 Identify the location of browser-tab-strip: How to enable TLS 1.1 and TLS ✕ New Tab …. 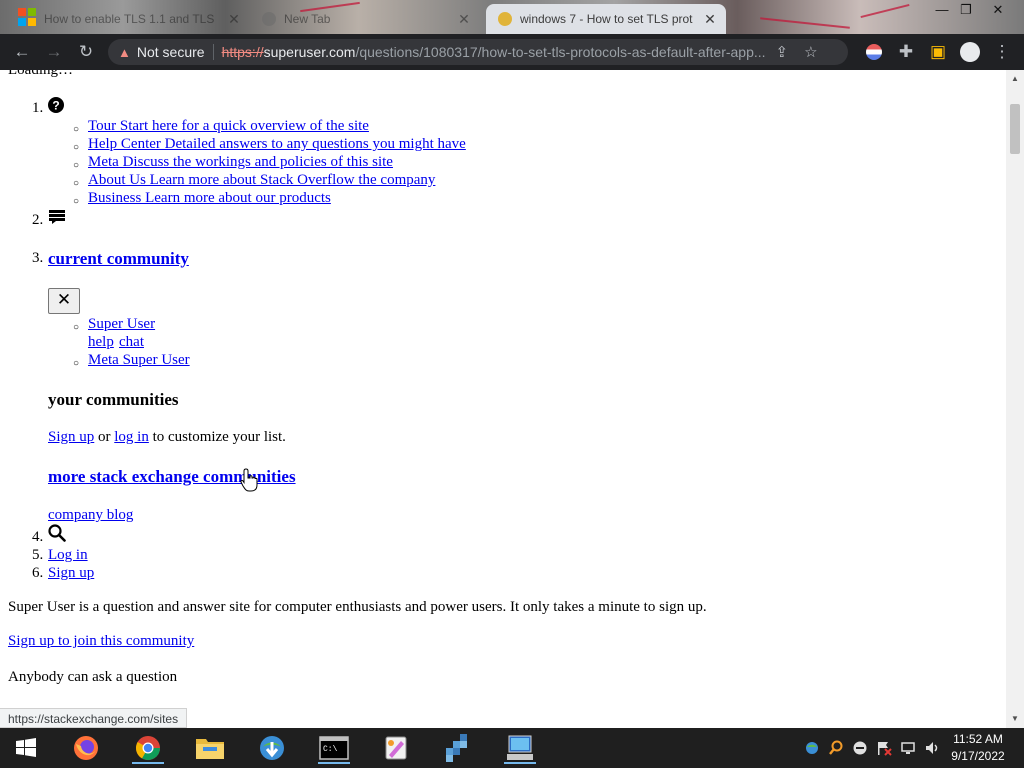
(512, 17).